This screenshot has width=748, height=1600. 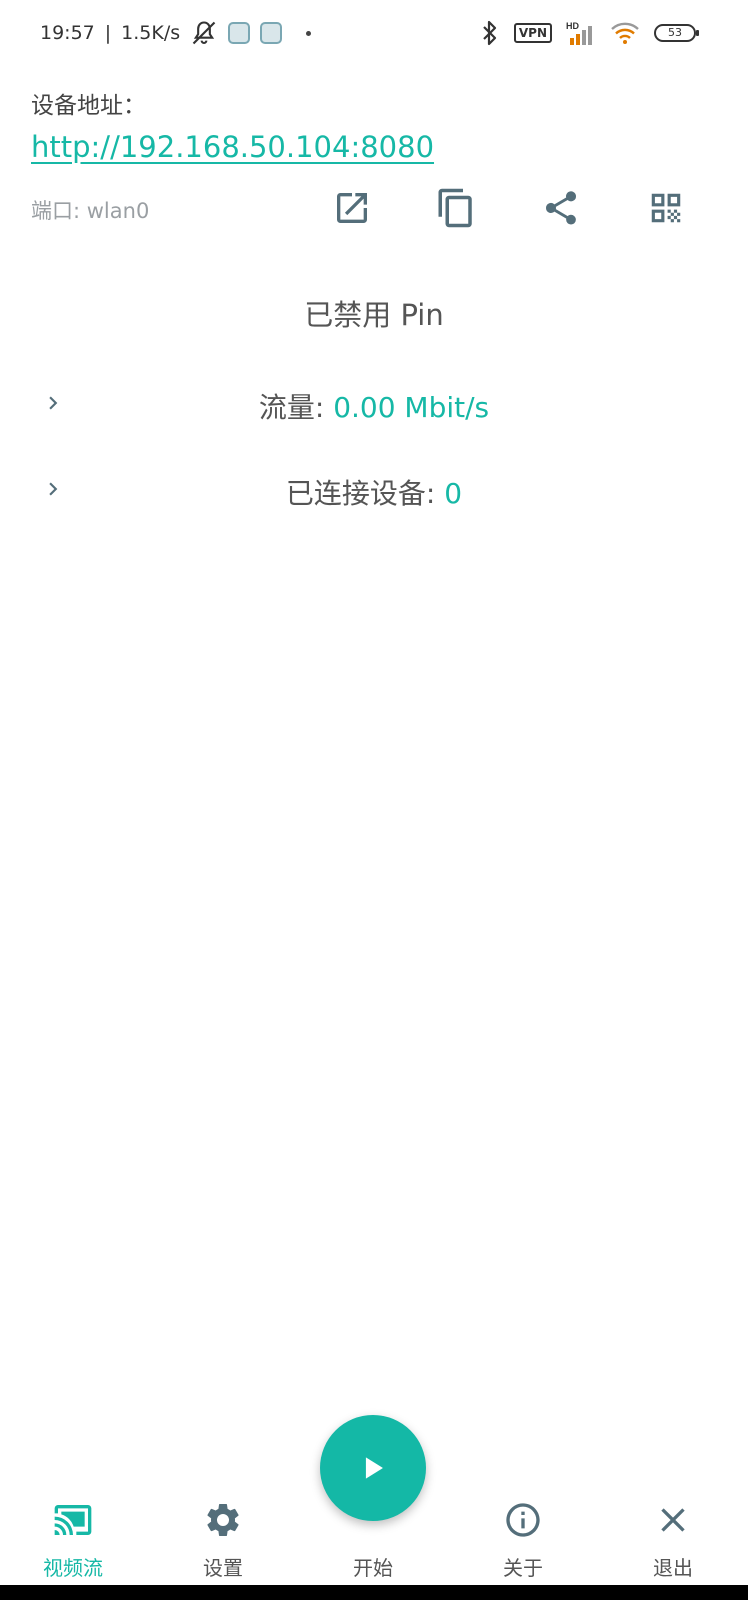 I want to click on qr-code-button, so click(x=666, y=208).